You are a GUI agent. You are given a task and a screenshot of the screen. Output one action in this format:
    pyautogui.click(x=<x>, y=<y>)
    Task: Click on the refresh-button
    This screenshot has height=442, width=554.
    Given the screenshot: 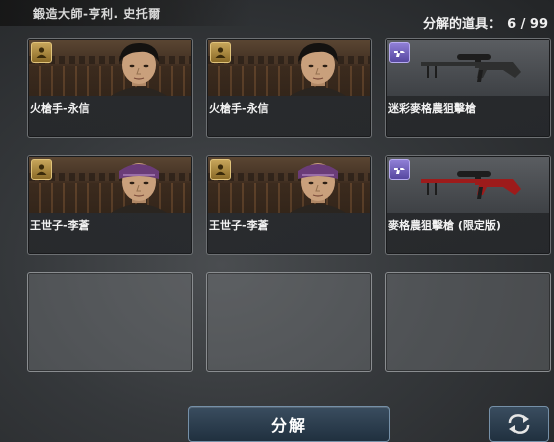 What is the action you would take?
    pyautogui.click(x=519, y=424)
    